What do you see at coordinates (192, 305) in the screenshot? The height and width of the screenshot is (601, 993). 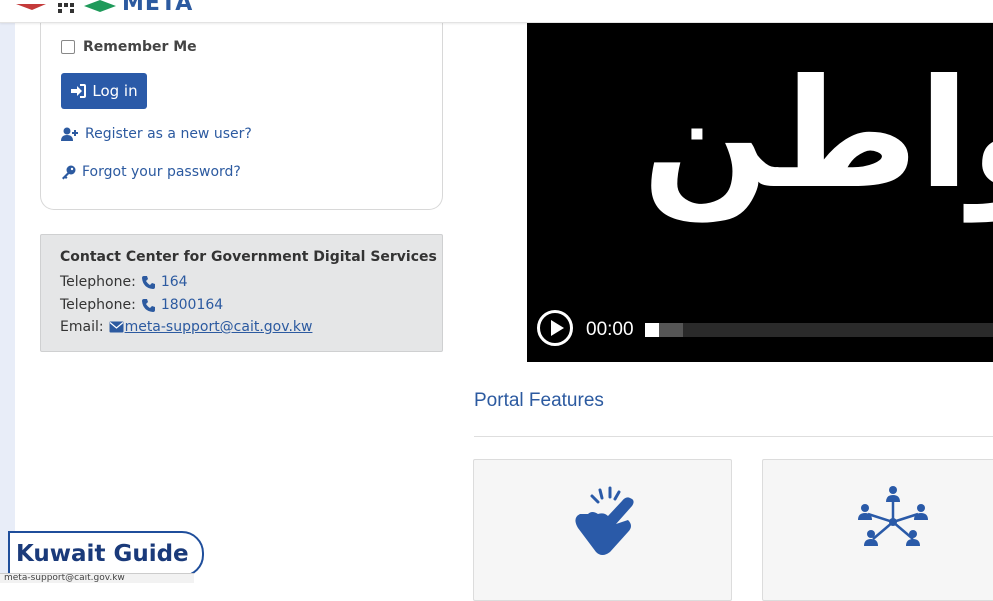 I see `phone-number-2: 1800164` at bounding box center [192, 305].